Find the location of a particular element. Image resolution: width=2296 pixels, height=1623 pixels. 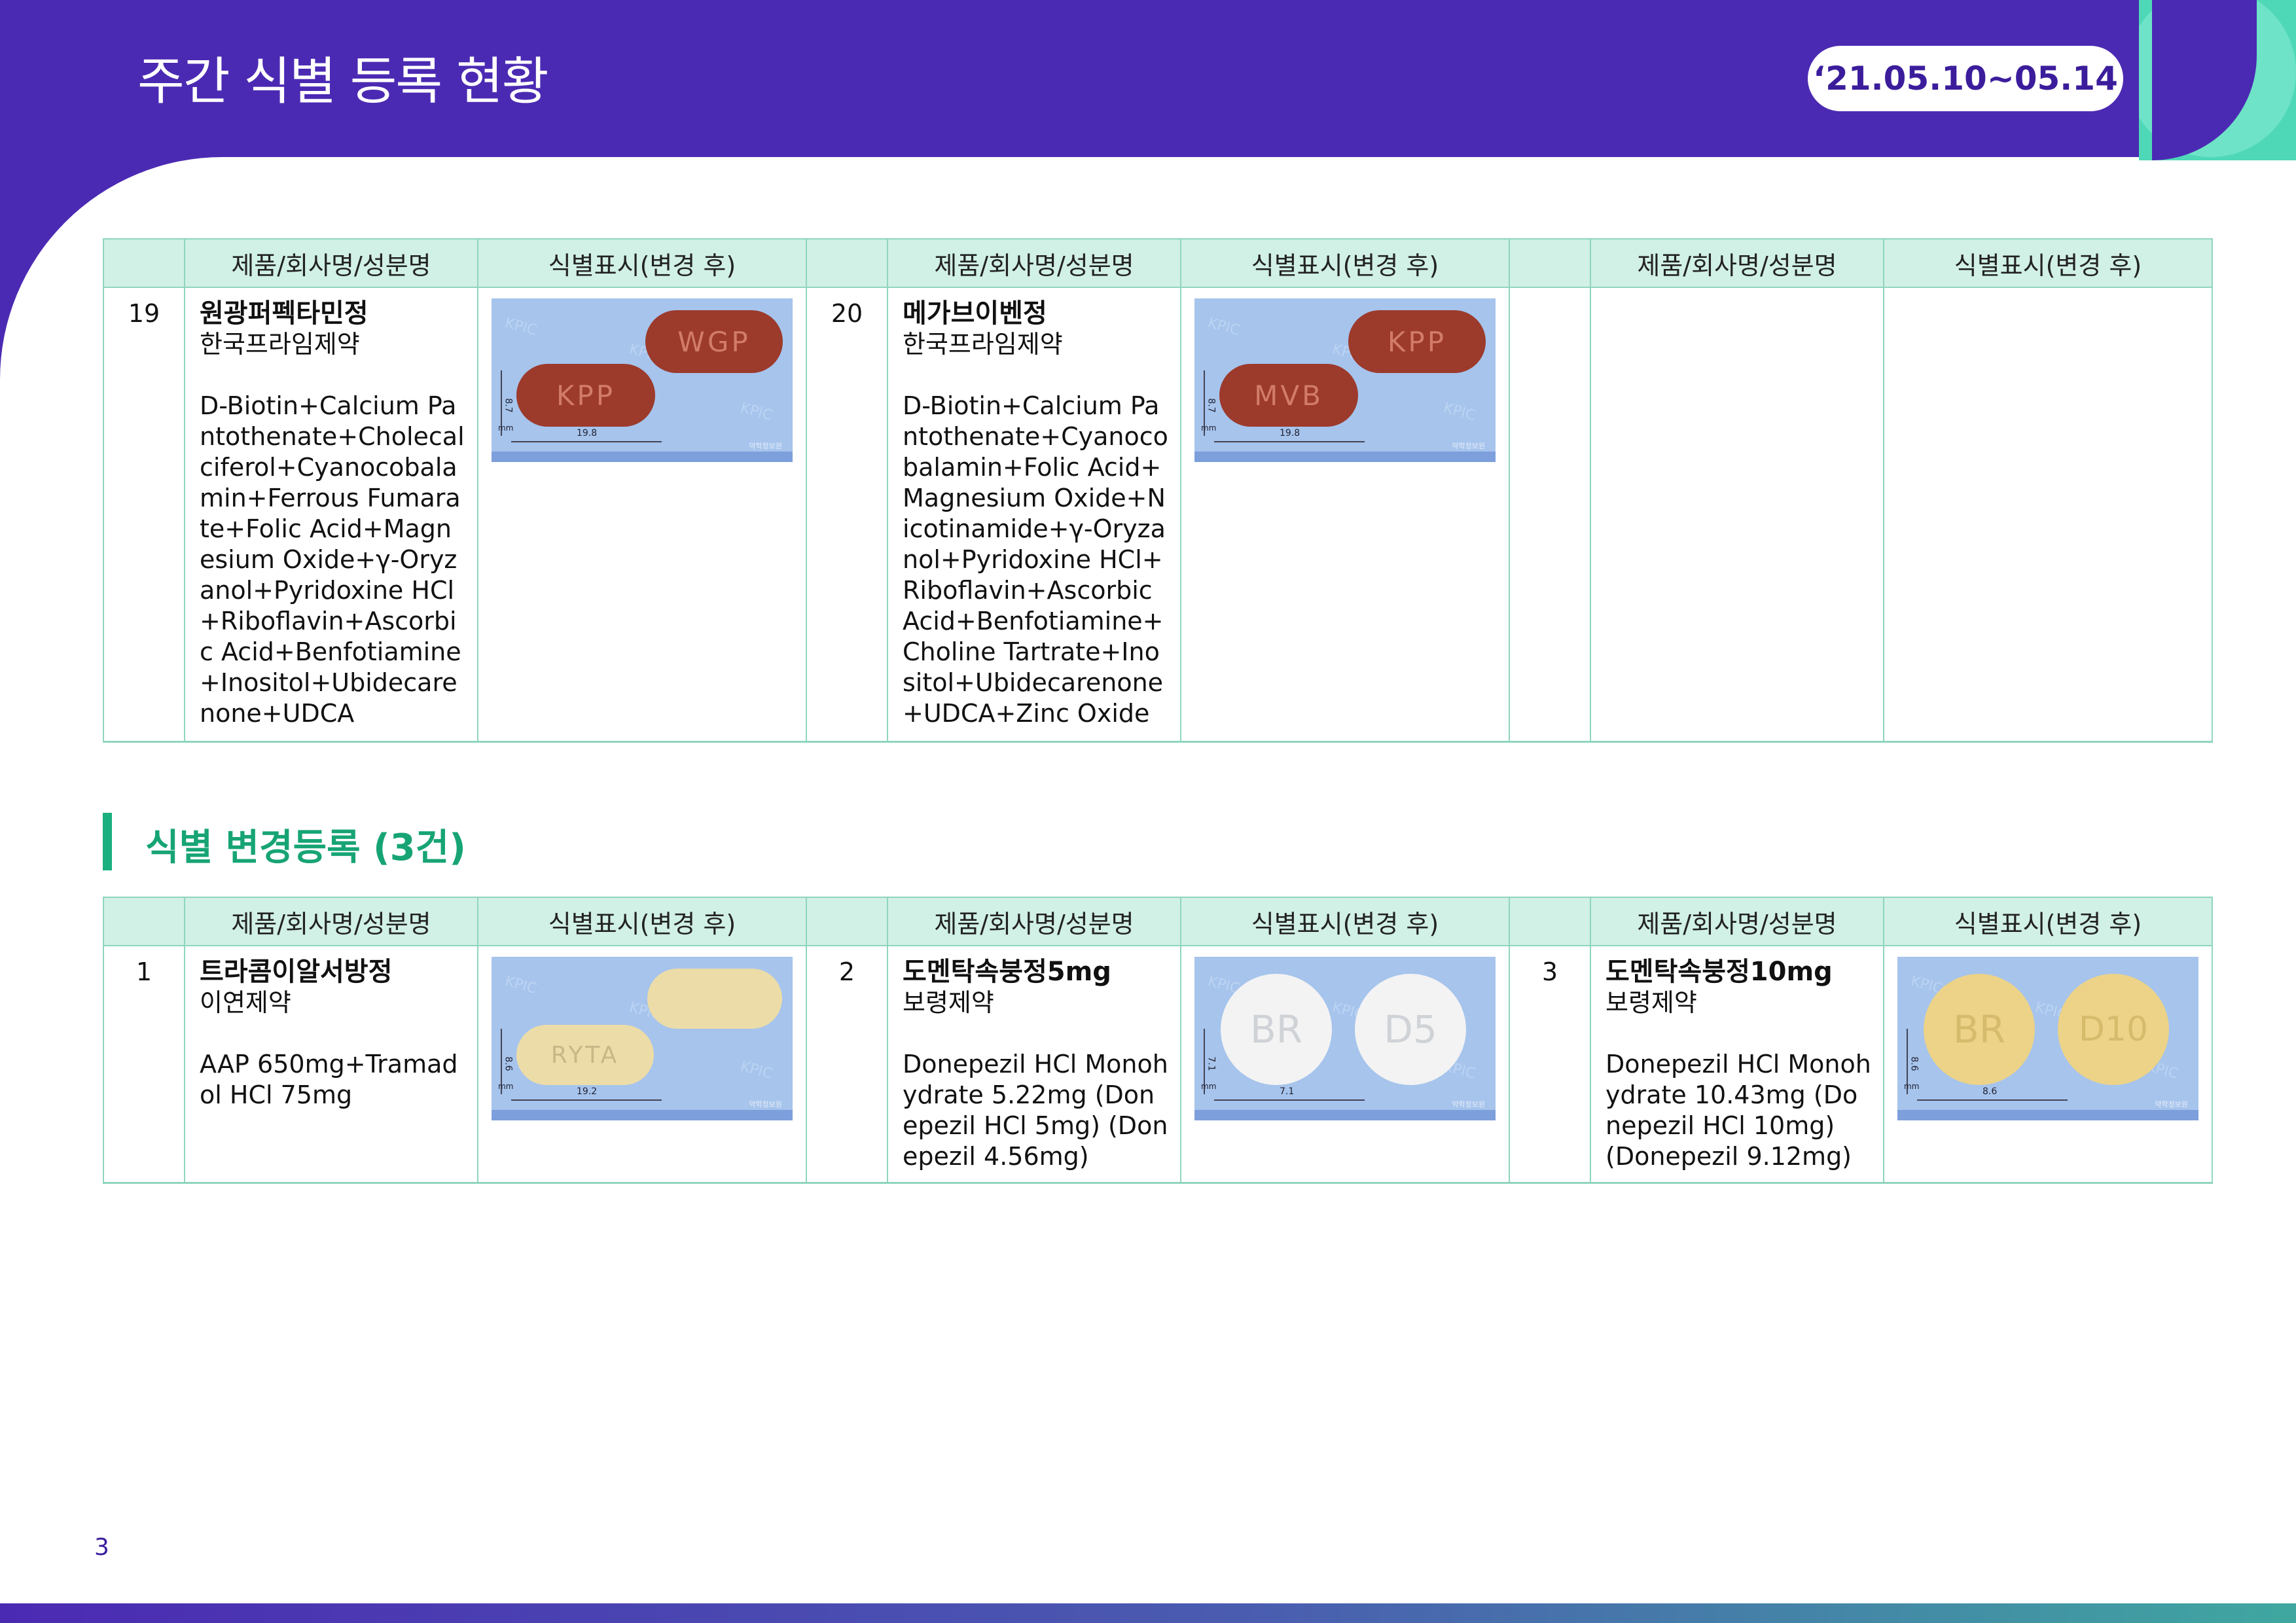

pill-photo: KPIC KPIC KPIC BR D5 7.1 7.1 mm 약학정보원 is located at coordinates (1345, 1038).